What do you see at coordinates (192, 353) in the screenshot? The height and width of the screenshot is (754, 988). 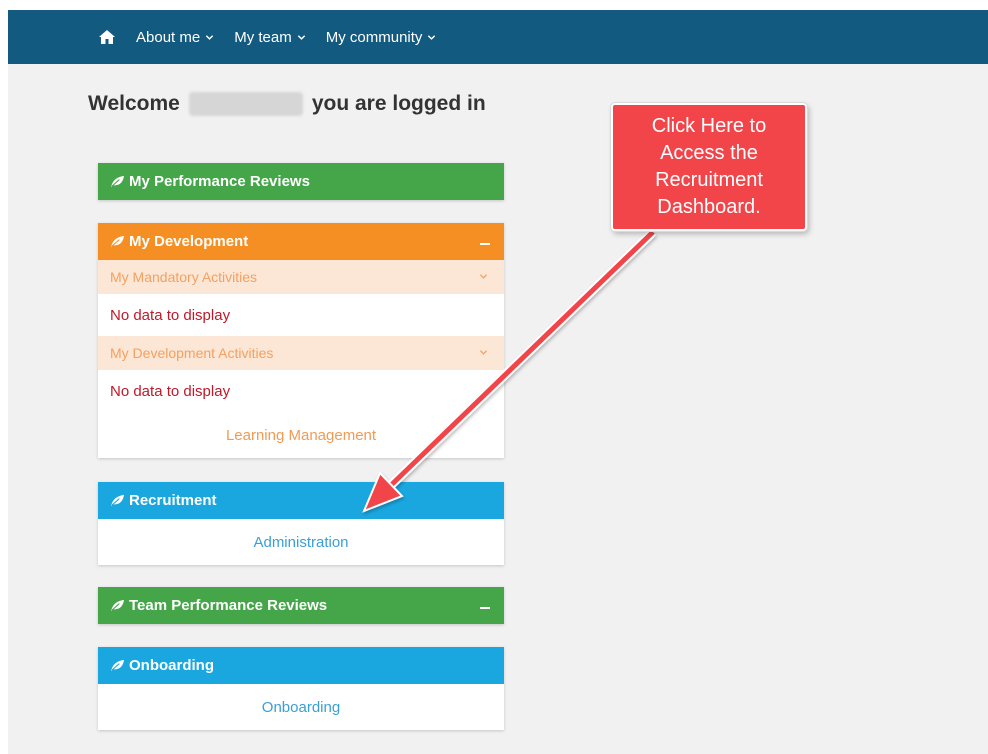 I see `development-activities-label: My Development Activities` at bounding box center [192, 353].